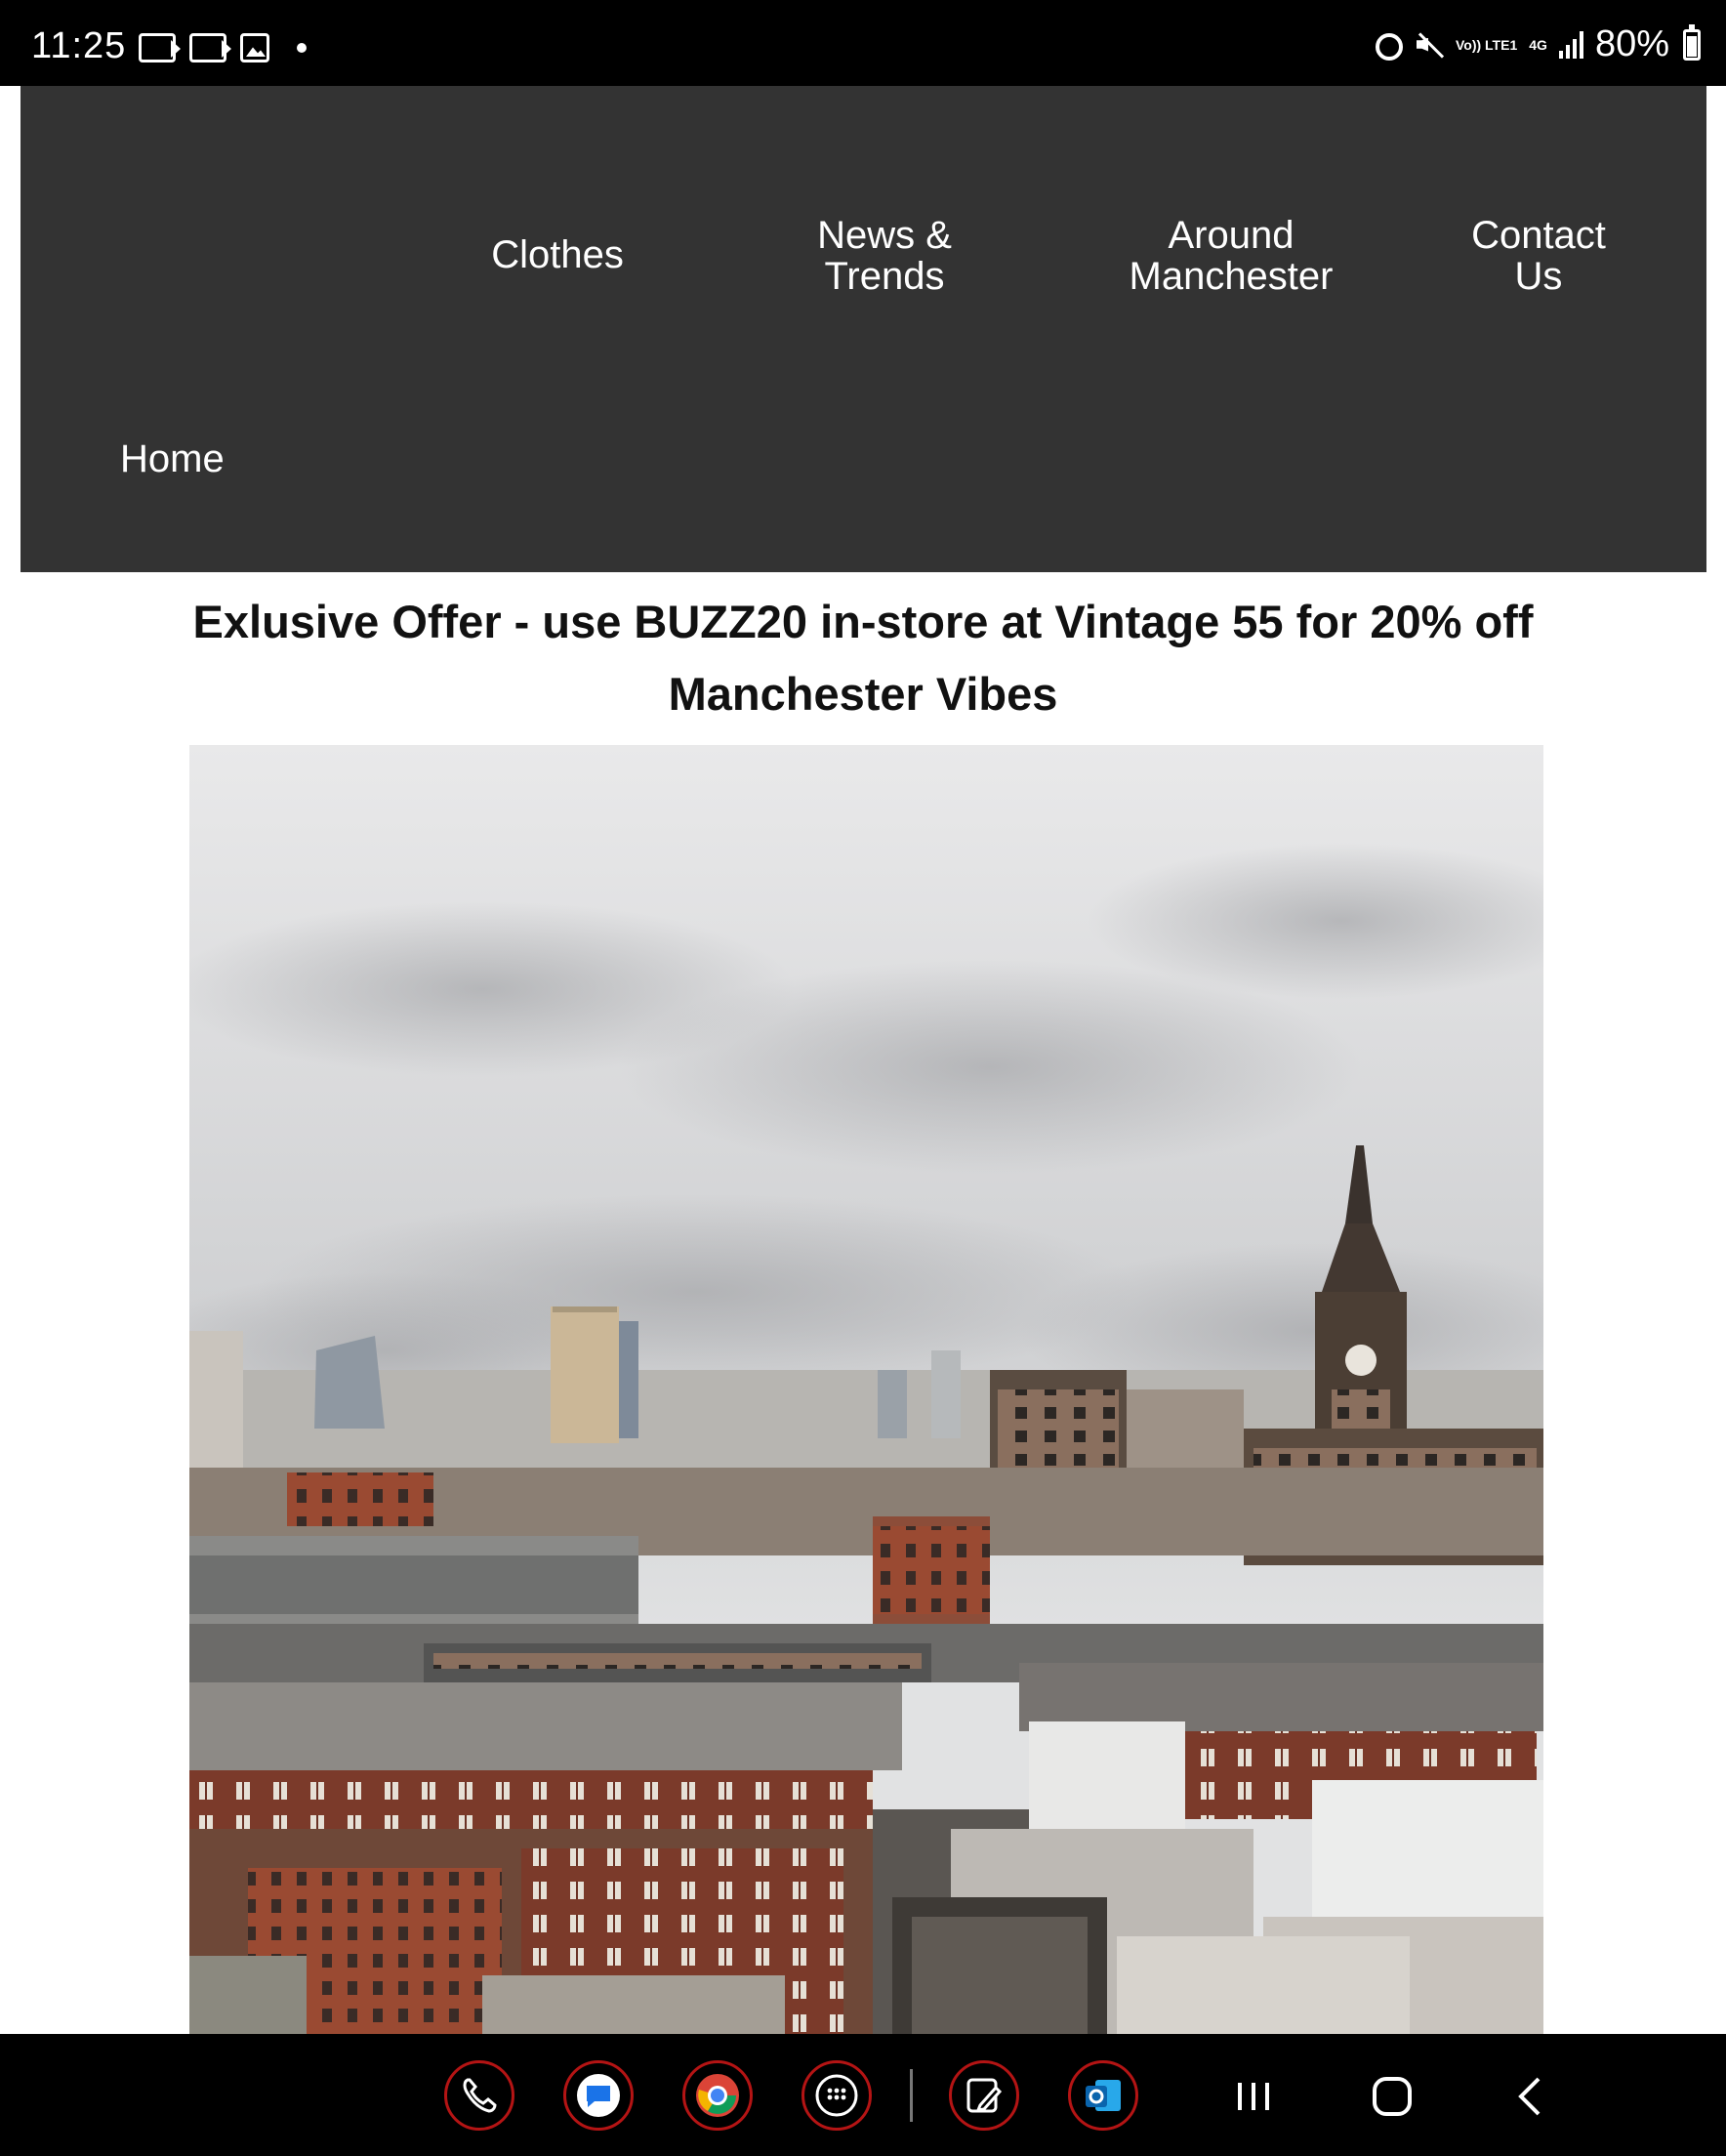 This screenshot has height=2156, width=1726. Describe the element at coordinates (836, 2095) in the screenshot. I see `app-drawer-icon` at that location.